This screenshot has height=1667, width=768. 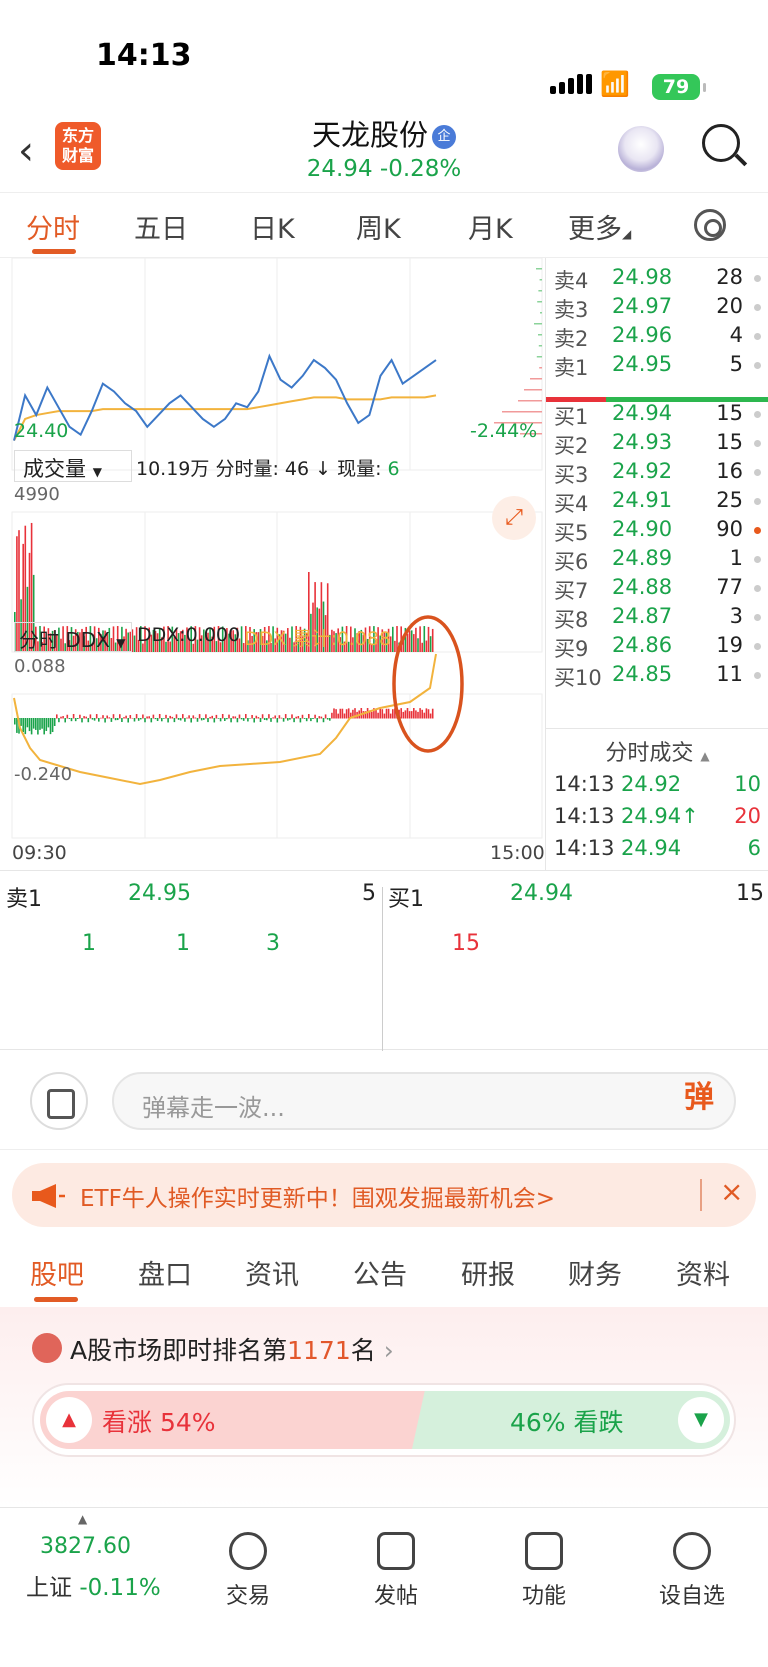 What do you see at coordinates (514, 518) in the screenshot?
I see `expand-icon: ⤢` at bounding box center [514, 518].